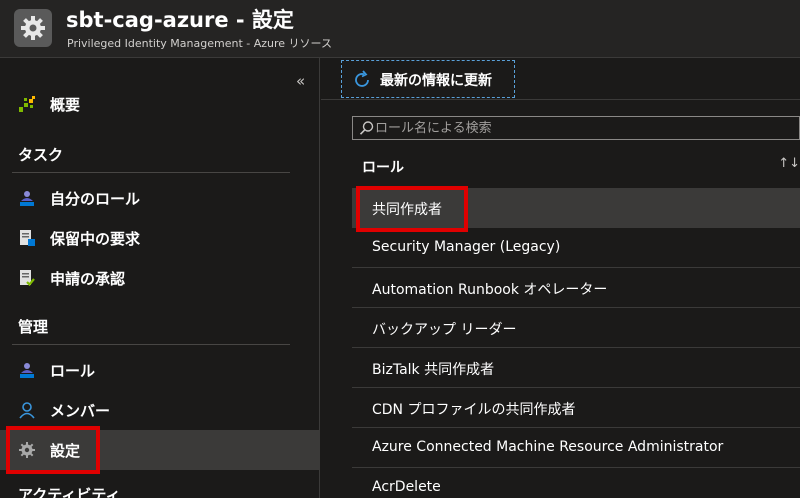  Describe the element at coordinates (362, 80) in the screenshot. I see `refresh-icon` at that location.